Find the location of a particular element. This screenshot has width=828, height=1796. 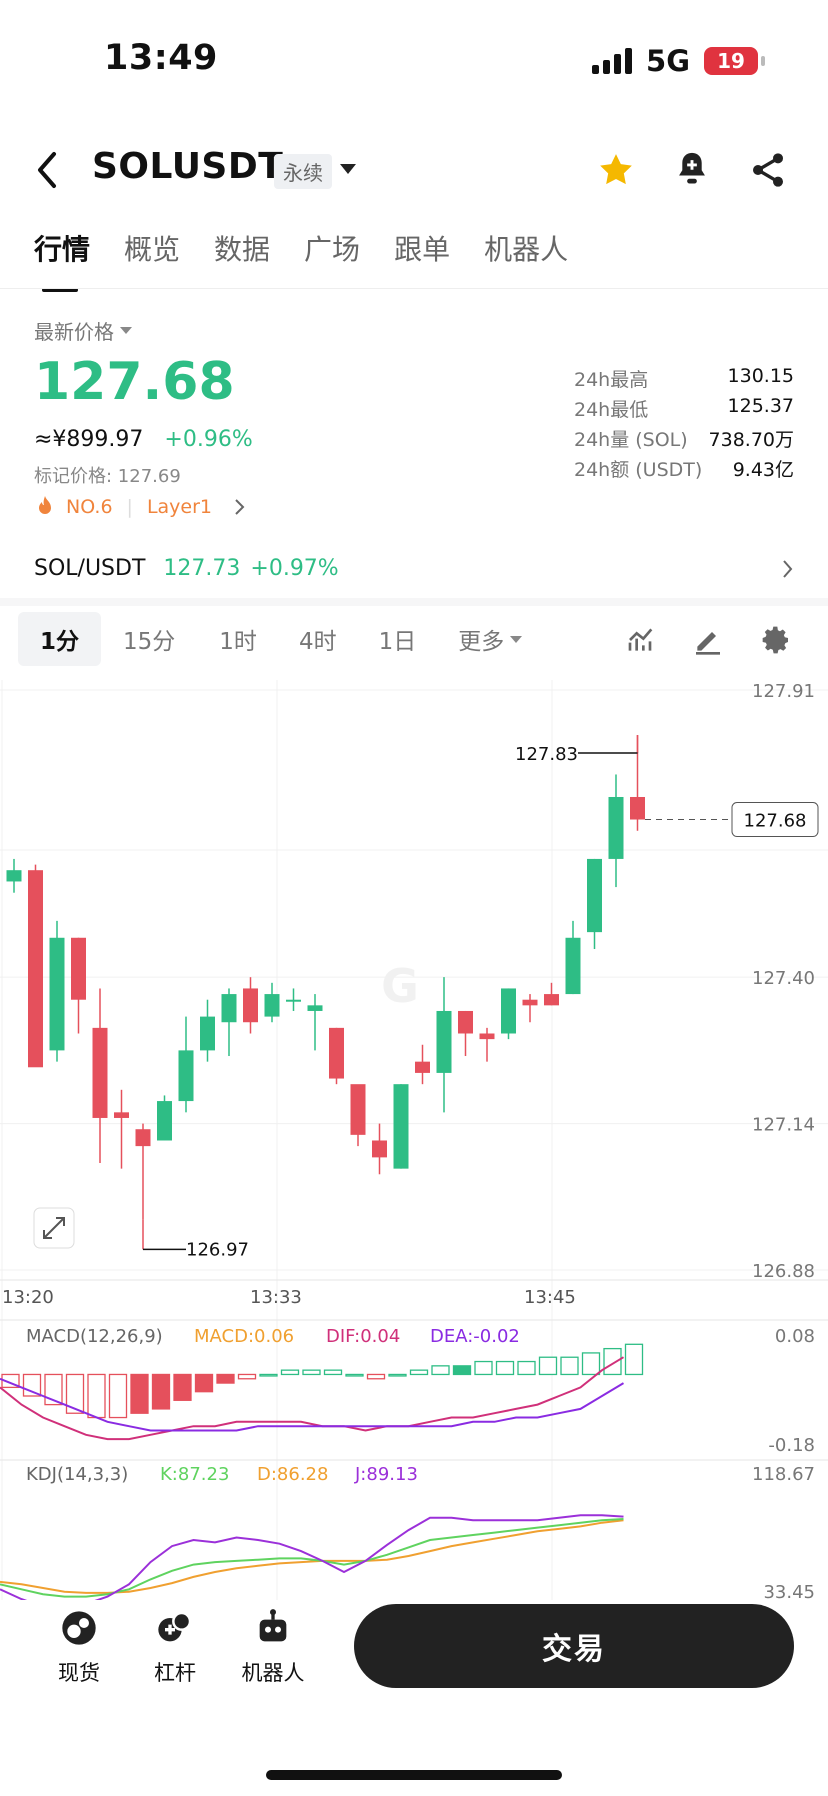

tab-square: 广场 is located at coordinates (332, 248).